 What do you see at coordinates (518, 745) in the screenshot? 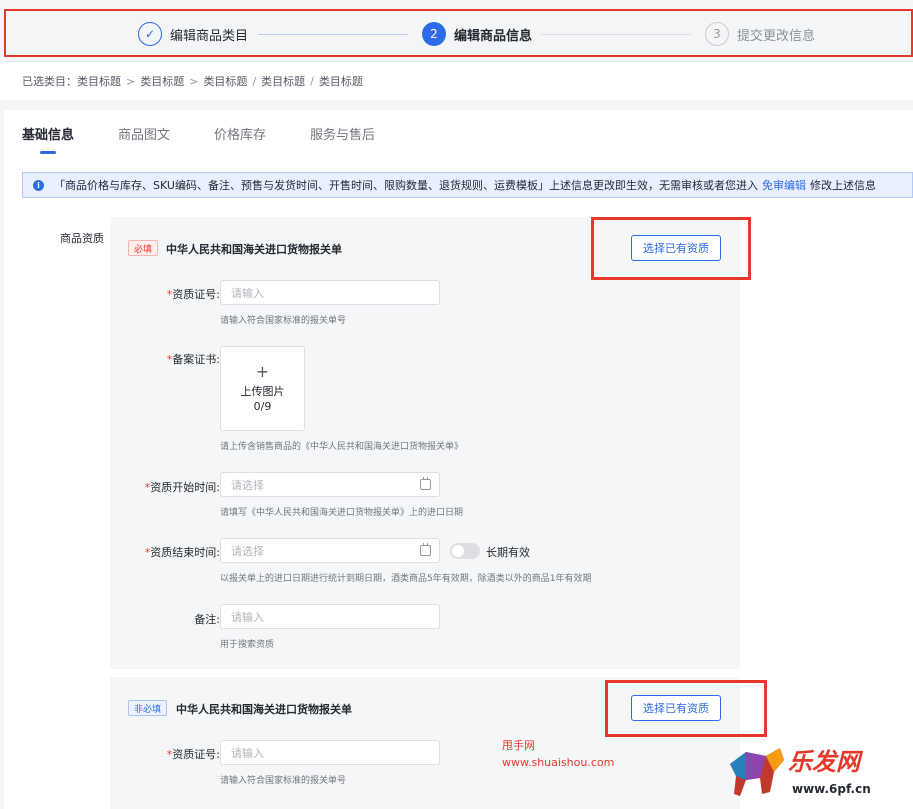
I see `watermark-line: 甩手网` at bounding box center [518, 745].